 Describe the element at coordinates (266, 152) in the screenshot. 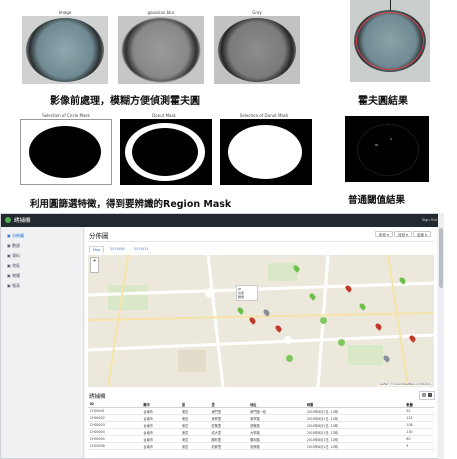

I see `mask-panel-donut-selection` at that location.